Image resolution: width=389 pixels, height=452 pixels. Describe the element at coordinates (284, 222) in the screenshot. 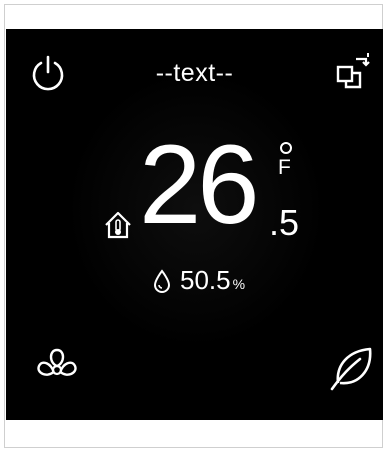

I see `temperature-decimal: .5` at that location.